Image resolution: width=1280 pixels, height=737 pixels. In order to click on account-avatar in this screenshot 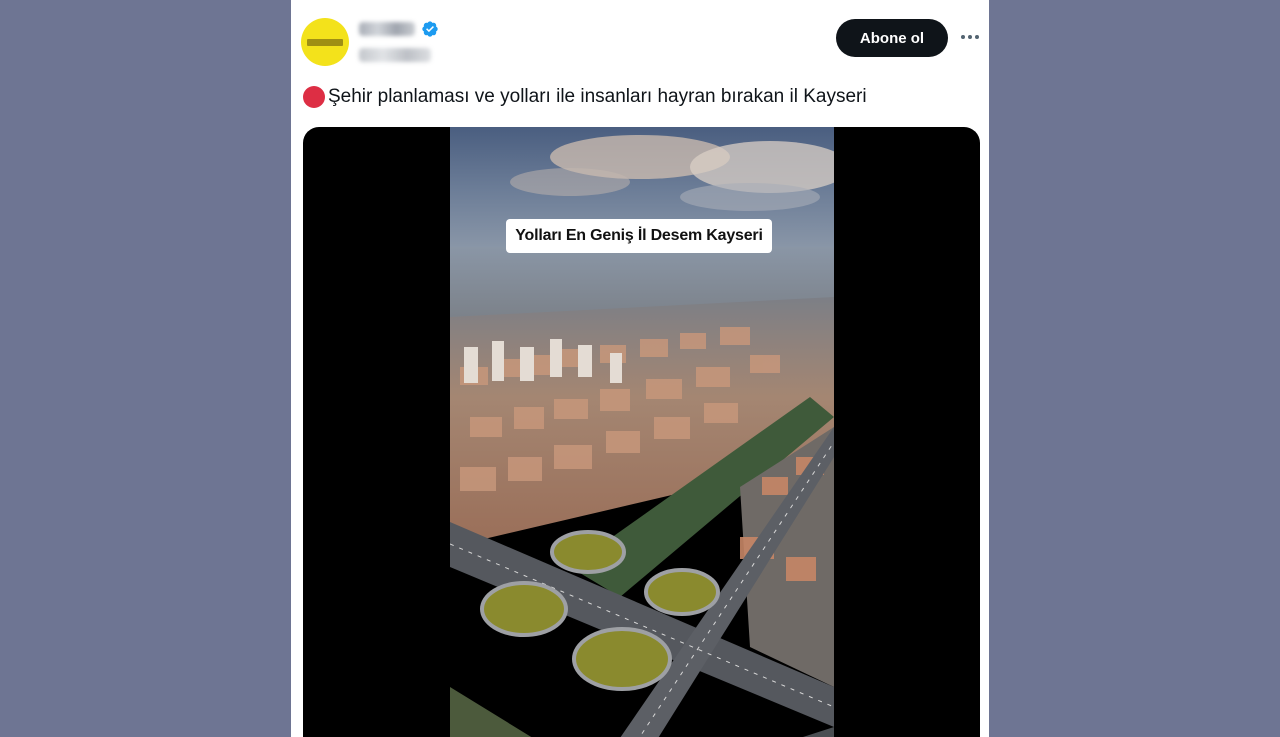, I will do `click(325, 42)`.